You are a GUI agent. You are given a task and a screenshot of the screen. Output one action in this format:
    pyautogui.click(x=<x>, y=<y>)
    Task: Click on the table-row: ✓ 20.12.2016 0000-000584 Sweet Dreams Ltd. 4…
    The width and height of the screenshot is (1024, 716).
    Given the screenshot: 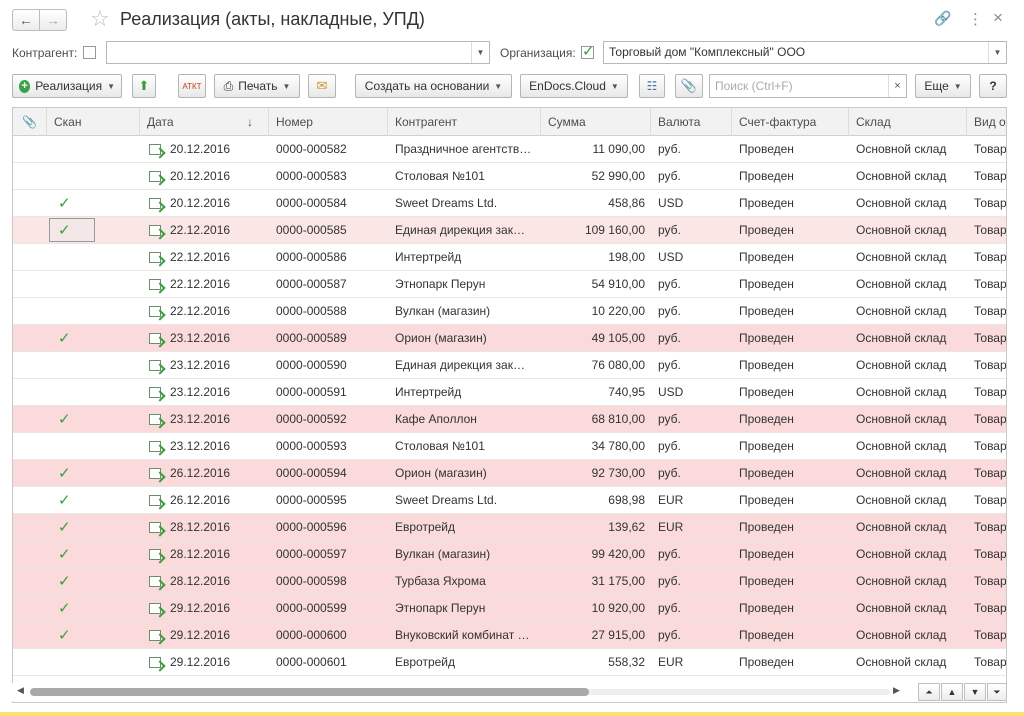 What is the action you would take?
    pyautogui.click(x=509, y=203)
    